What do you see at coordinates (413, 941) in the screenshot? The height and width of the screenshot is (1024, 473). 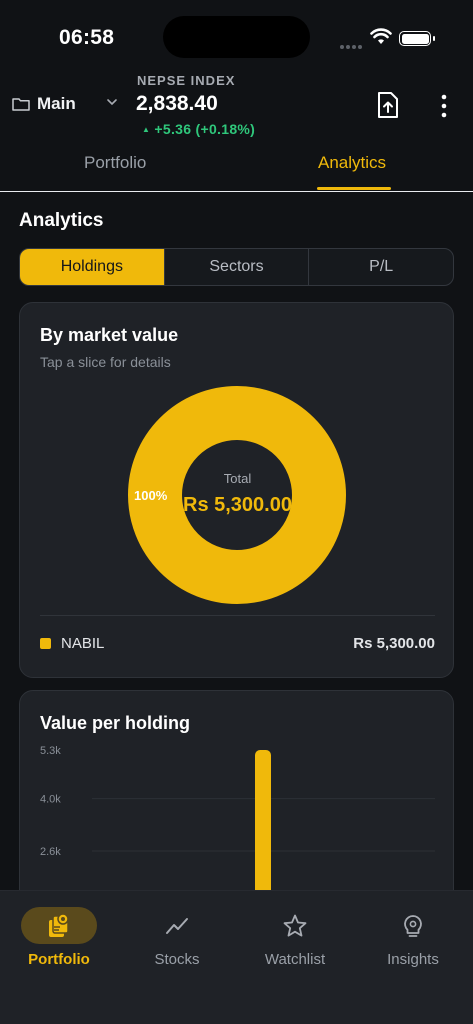 I see `nav-insights: Insights` at bounding box center [413, 941].